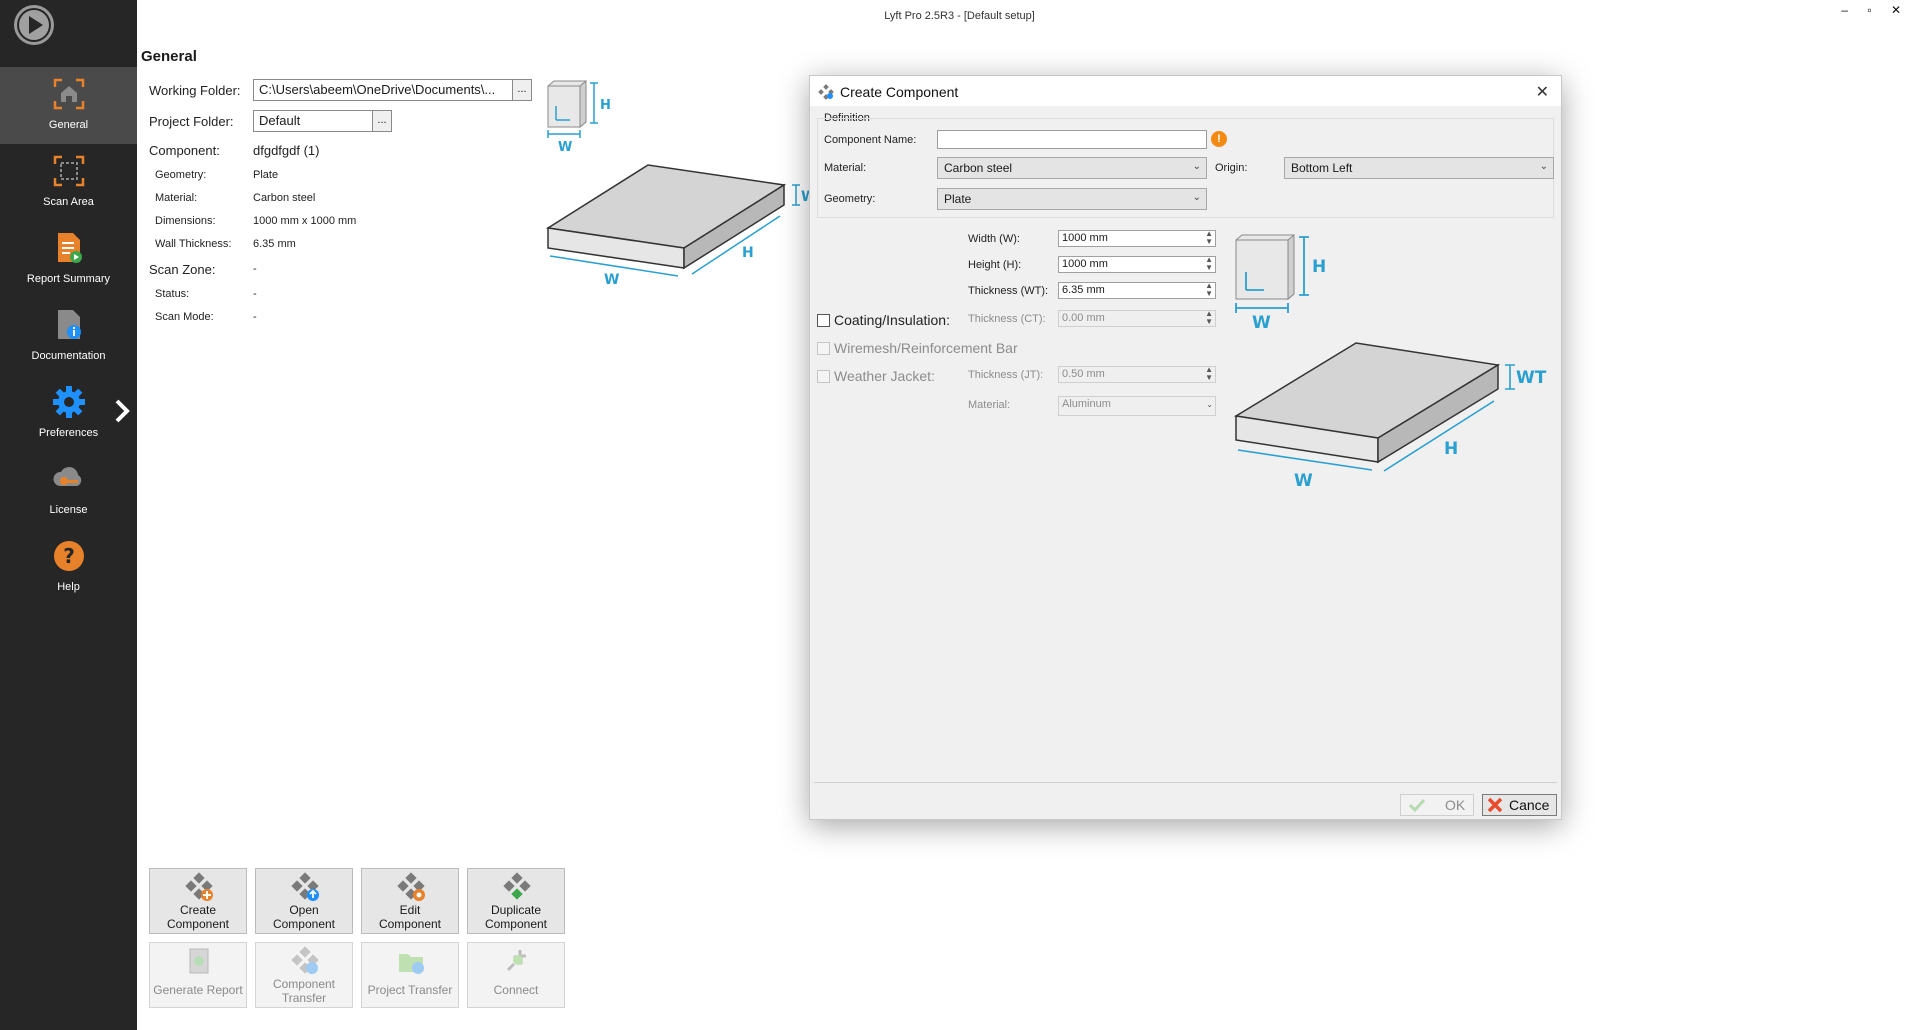 This screenshot has height=1030, width=1919. I want to click on edit-component-button: Edit Component, so click(410, 901).